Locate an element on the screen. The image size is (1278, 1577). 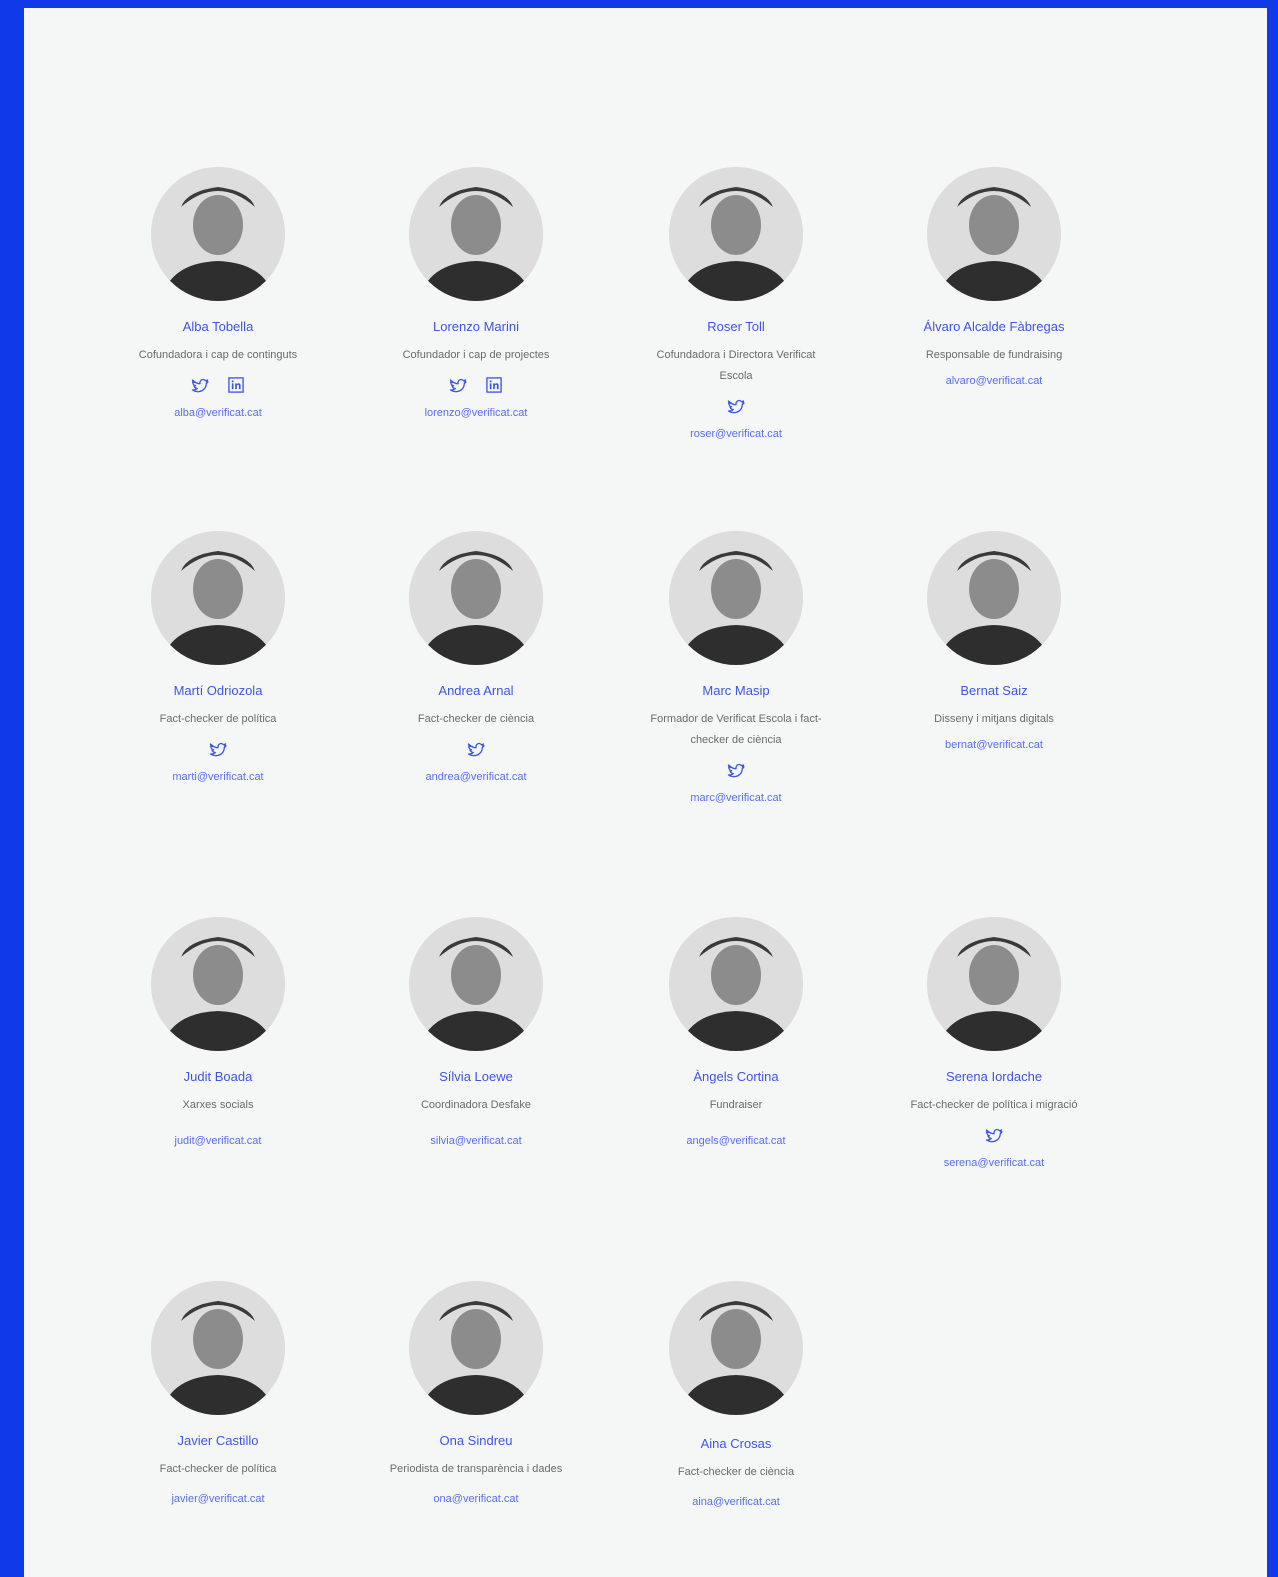
member-name: Andrea Arnal is located at coordinates (476, 690).